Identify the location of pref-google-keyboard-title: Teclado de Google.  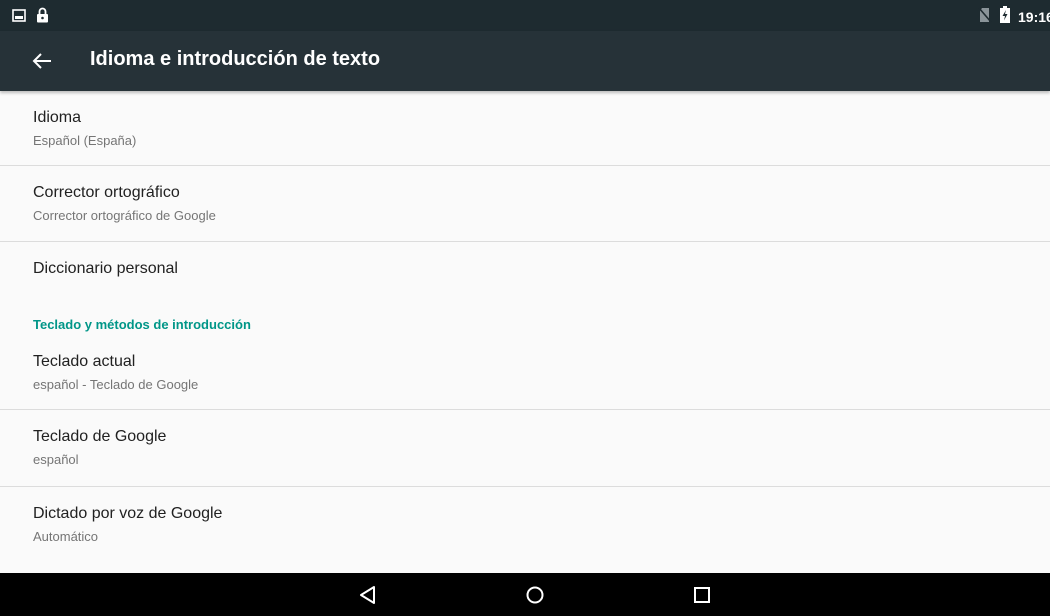
(100, 436).